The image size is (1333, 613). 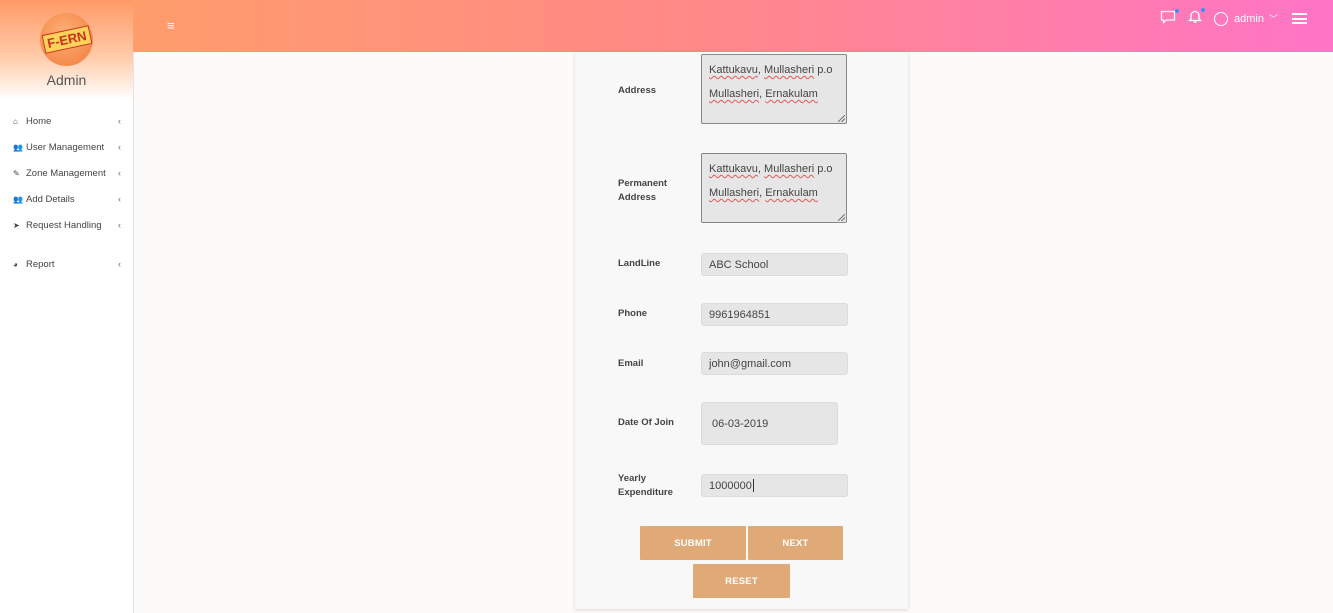 I want to click on chat-icon, so click(x=1170, y=18).